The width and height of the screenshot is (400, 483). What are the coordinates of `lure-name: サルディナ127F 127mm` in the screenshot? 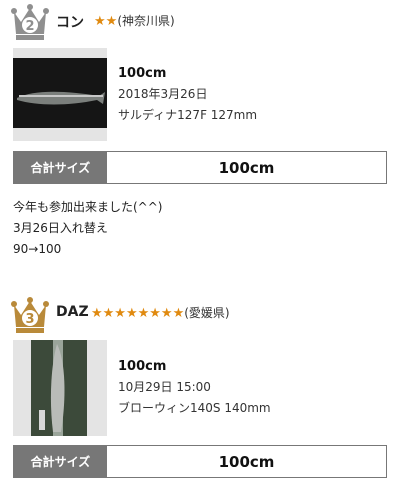 It's located at (188, 115).